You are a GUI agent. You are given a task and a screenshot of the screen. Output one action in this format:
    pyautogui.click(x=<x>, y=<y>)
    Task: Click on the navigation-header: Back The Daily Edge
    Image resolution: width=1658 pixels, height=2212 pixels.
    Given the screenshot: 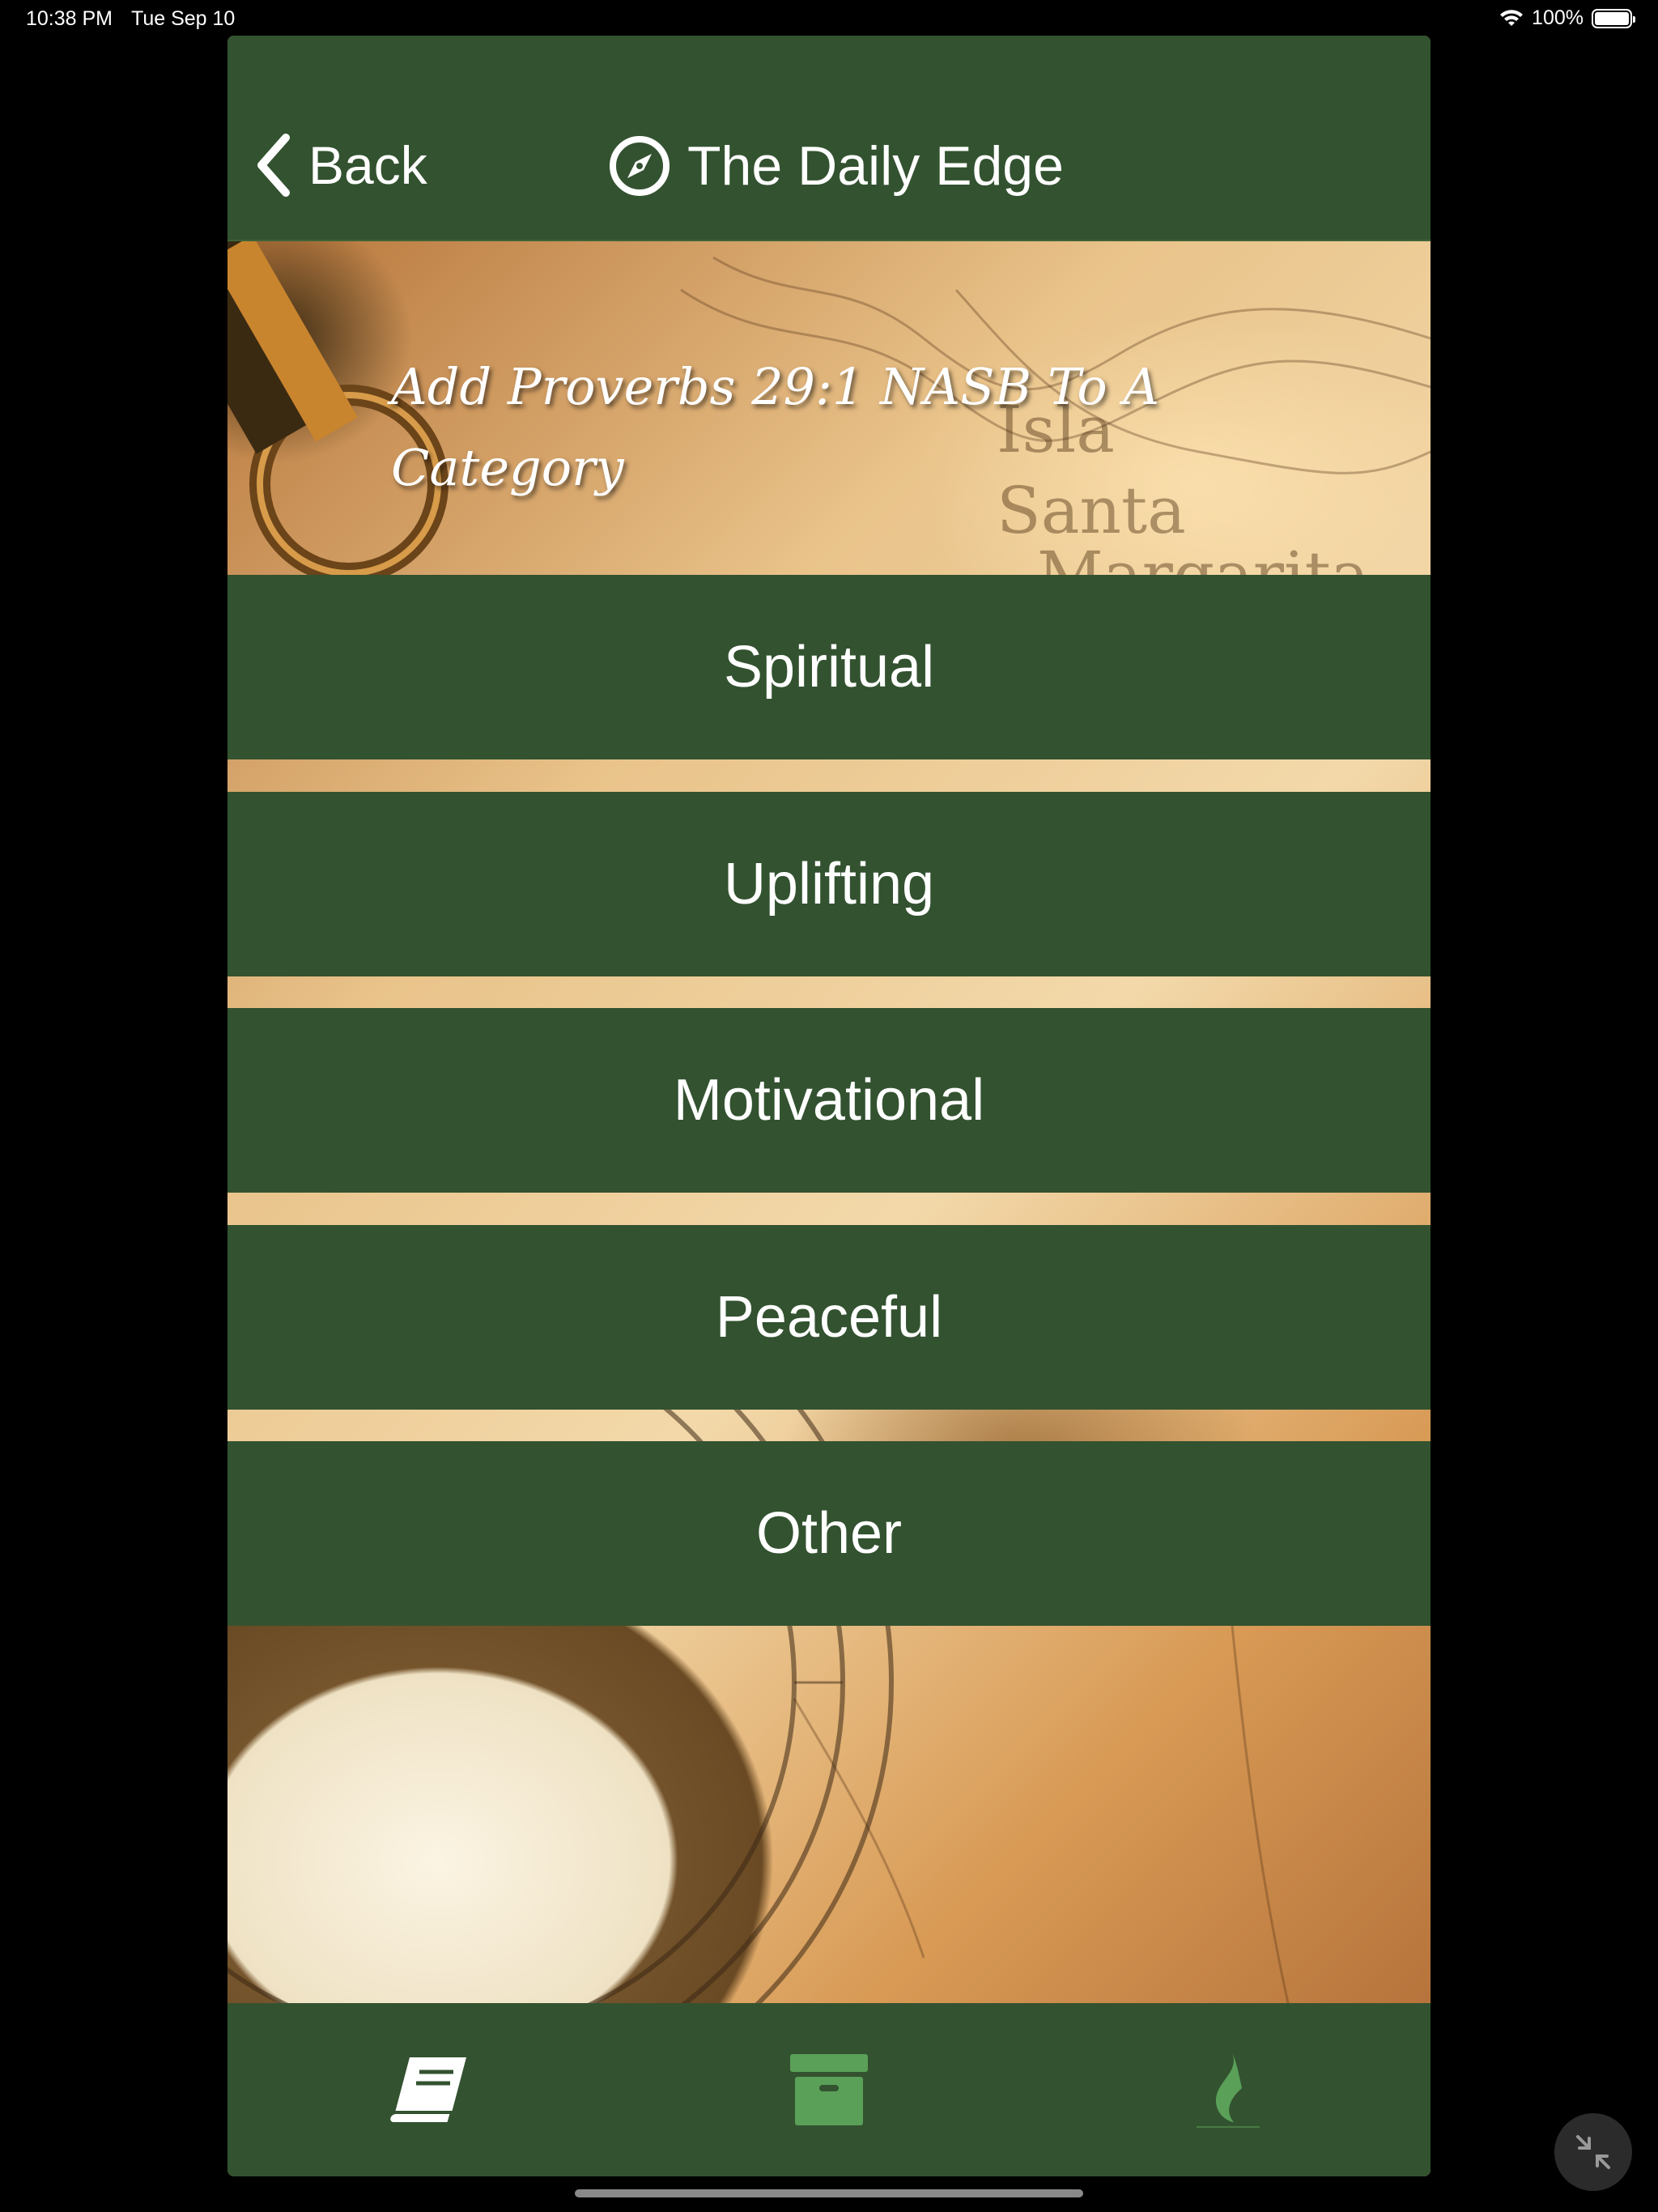 What is the action you would take?
    pyautogui.click(x=829, y=138)
    